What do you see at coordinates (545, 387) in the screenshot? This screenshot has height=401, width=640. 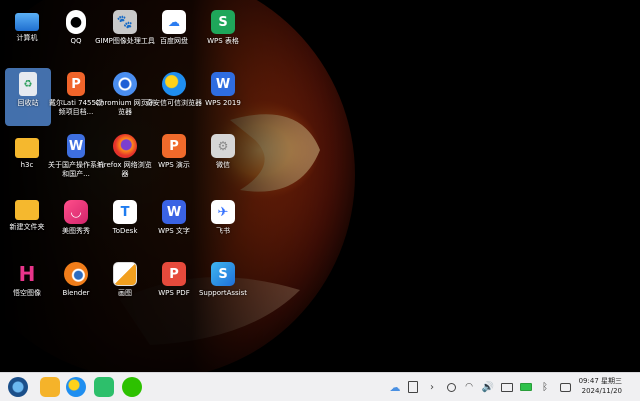 I see `bluetooth-icon: ᛒ` at bounding box center [545, 387].